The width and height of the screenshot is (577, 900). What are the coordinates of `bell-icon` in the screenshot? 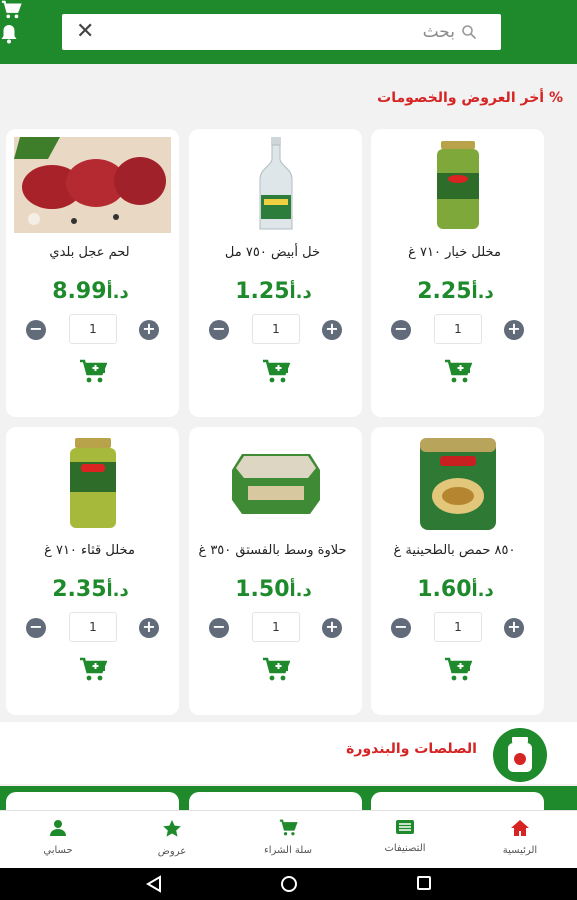 It's located at (9, 34).